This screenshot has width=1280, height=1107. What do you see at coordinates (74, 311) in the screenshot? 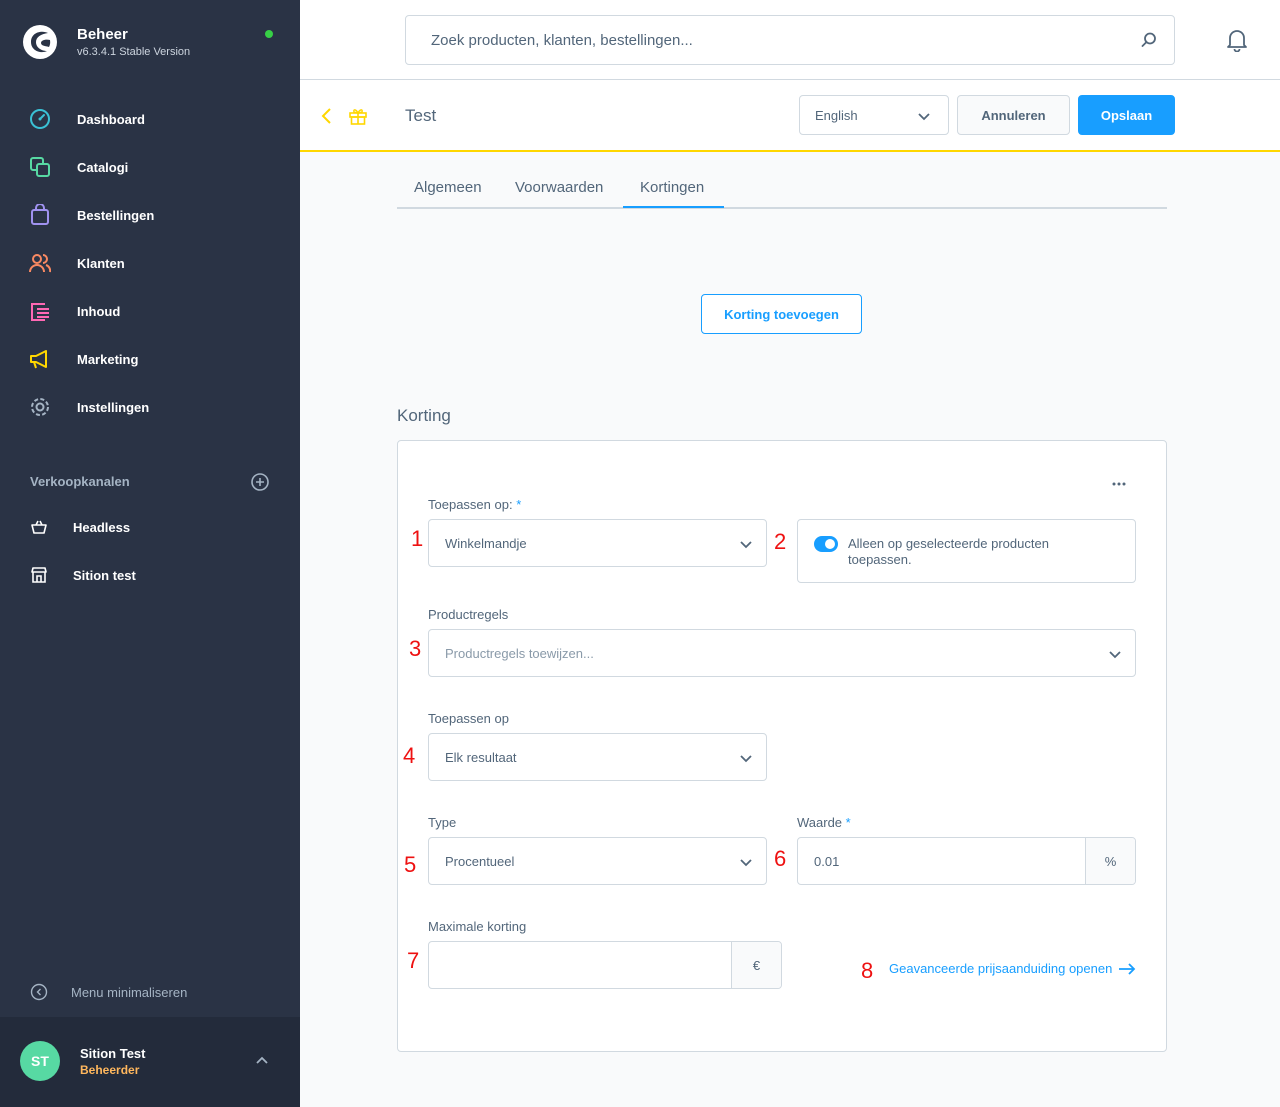
I see `sidebar-item-content: Inhoud` at bounding box center [74, 311].